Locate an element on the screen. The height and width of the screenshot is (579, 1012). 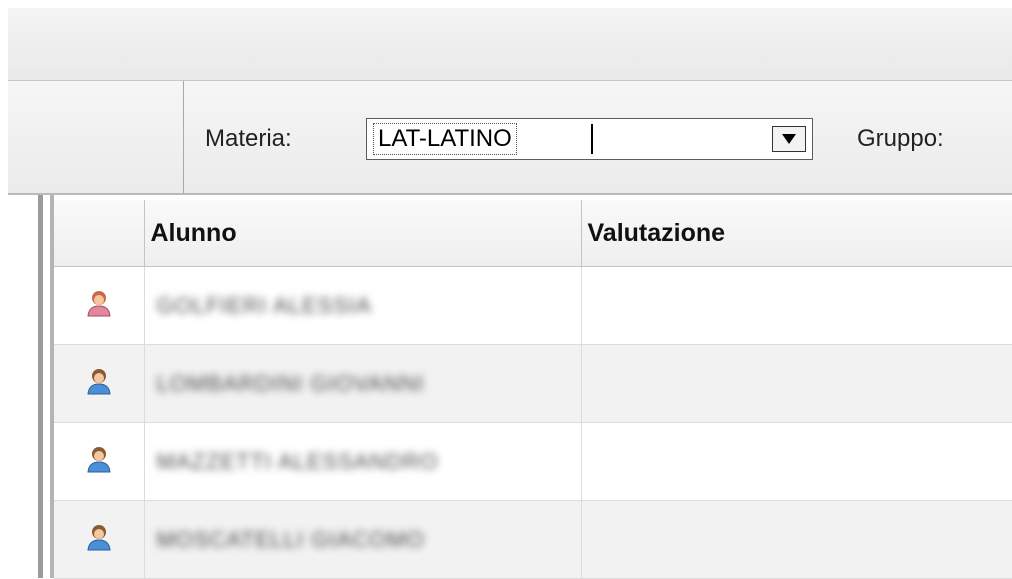
student-name-cell: GOLFIERI ALESSIA is located at coordinates (363, 305).